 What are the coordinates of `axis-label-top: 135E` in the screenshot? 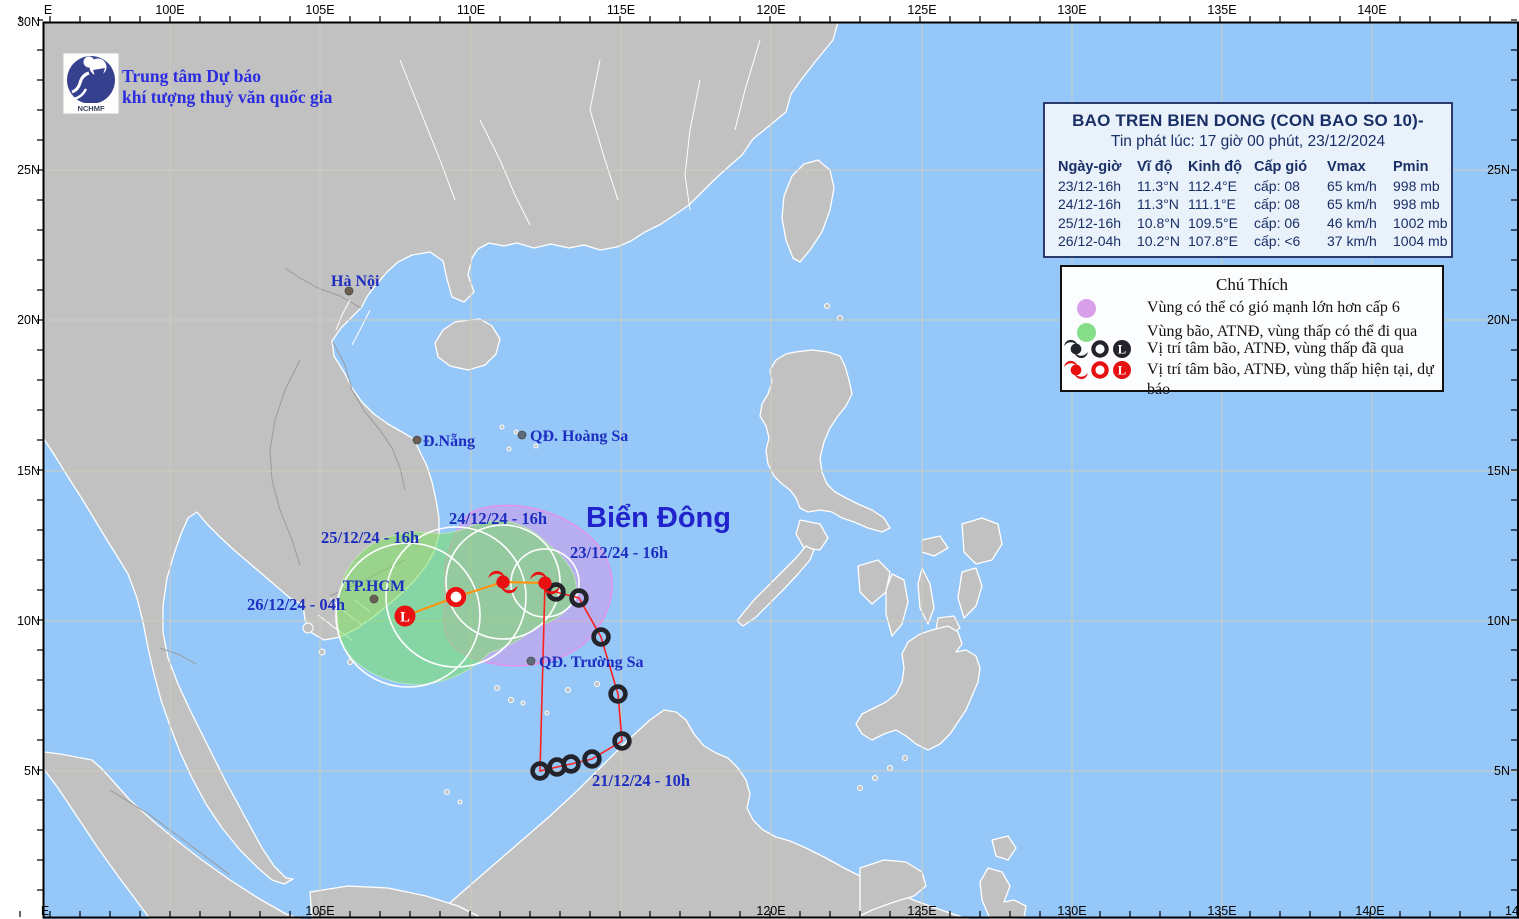 It's located at (1221, 10).